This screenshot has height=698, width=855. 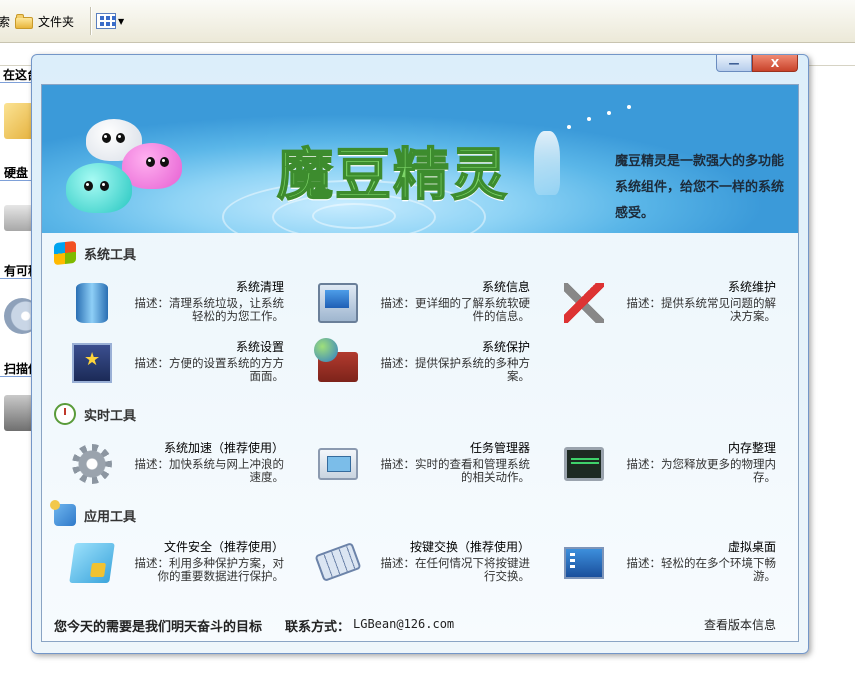 What do you see at coordinates (209, 569) in the screenshot?
I see `tool-description: 描述：利用多种保护方案，对你的重要数据进行保护。` at bounding box center [209, 569].